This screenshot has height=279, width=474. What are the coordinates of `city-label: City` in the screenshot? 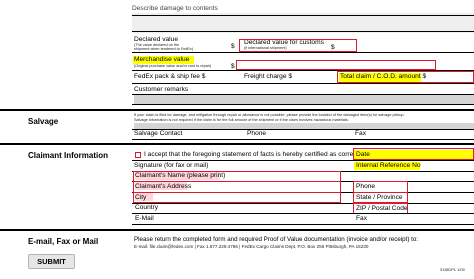 It's located at (141, 197).